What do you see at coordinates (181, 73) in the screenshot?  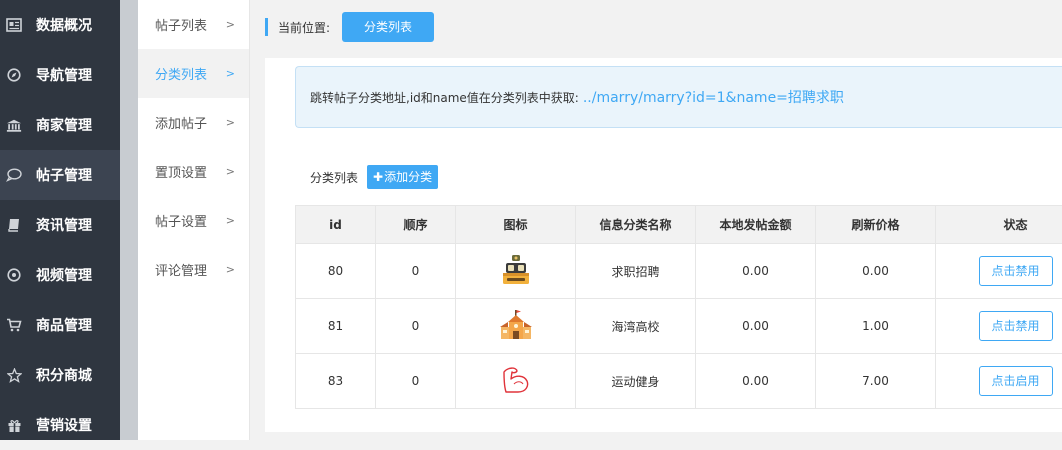 I see `subnav-item-label: 分类列表` at bounding box center [181, 73].